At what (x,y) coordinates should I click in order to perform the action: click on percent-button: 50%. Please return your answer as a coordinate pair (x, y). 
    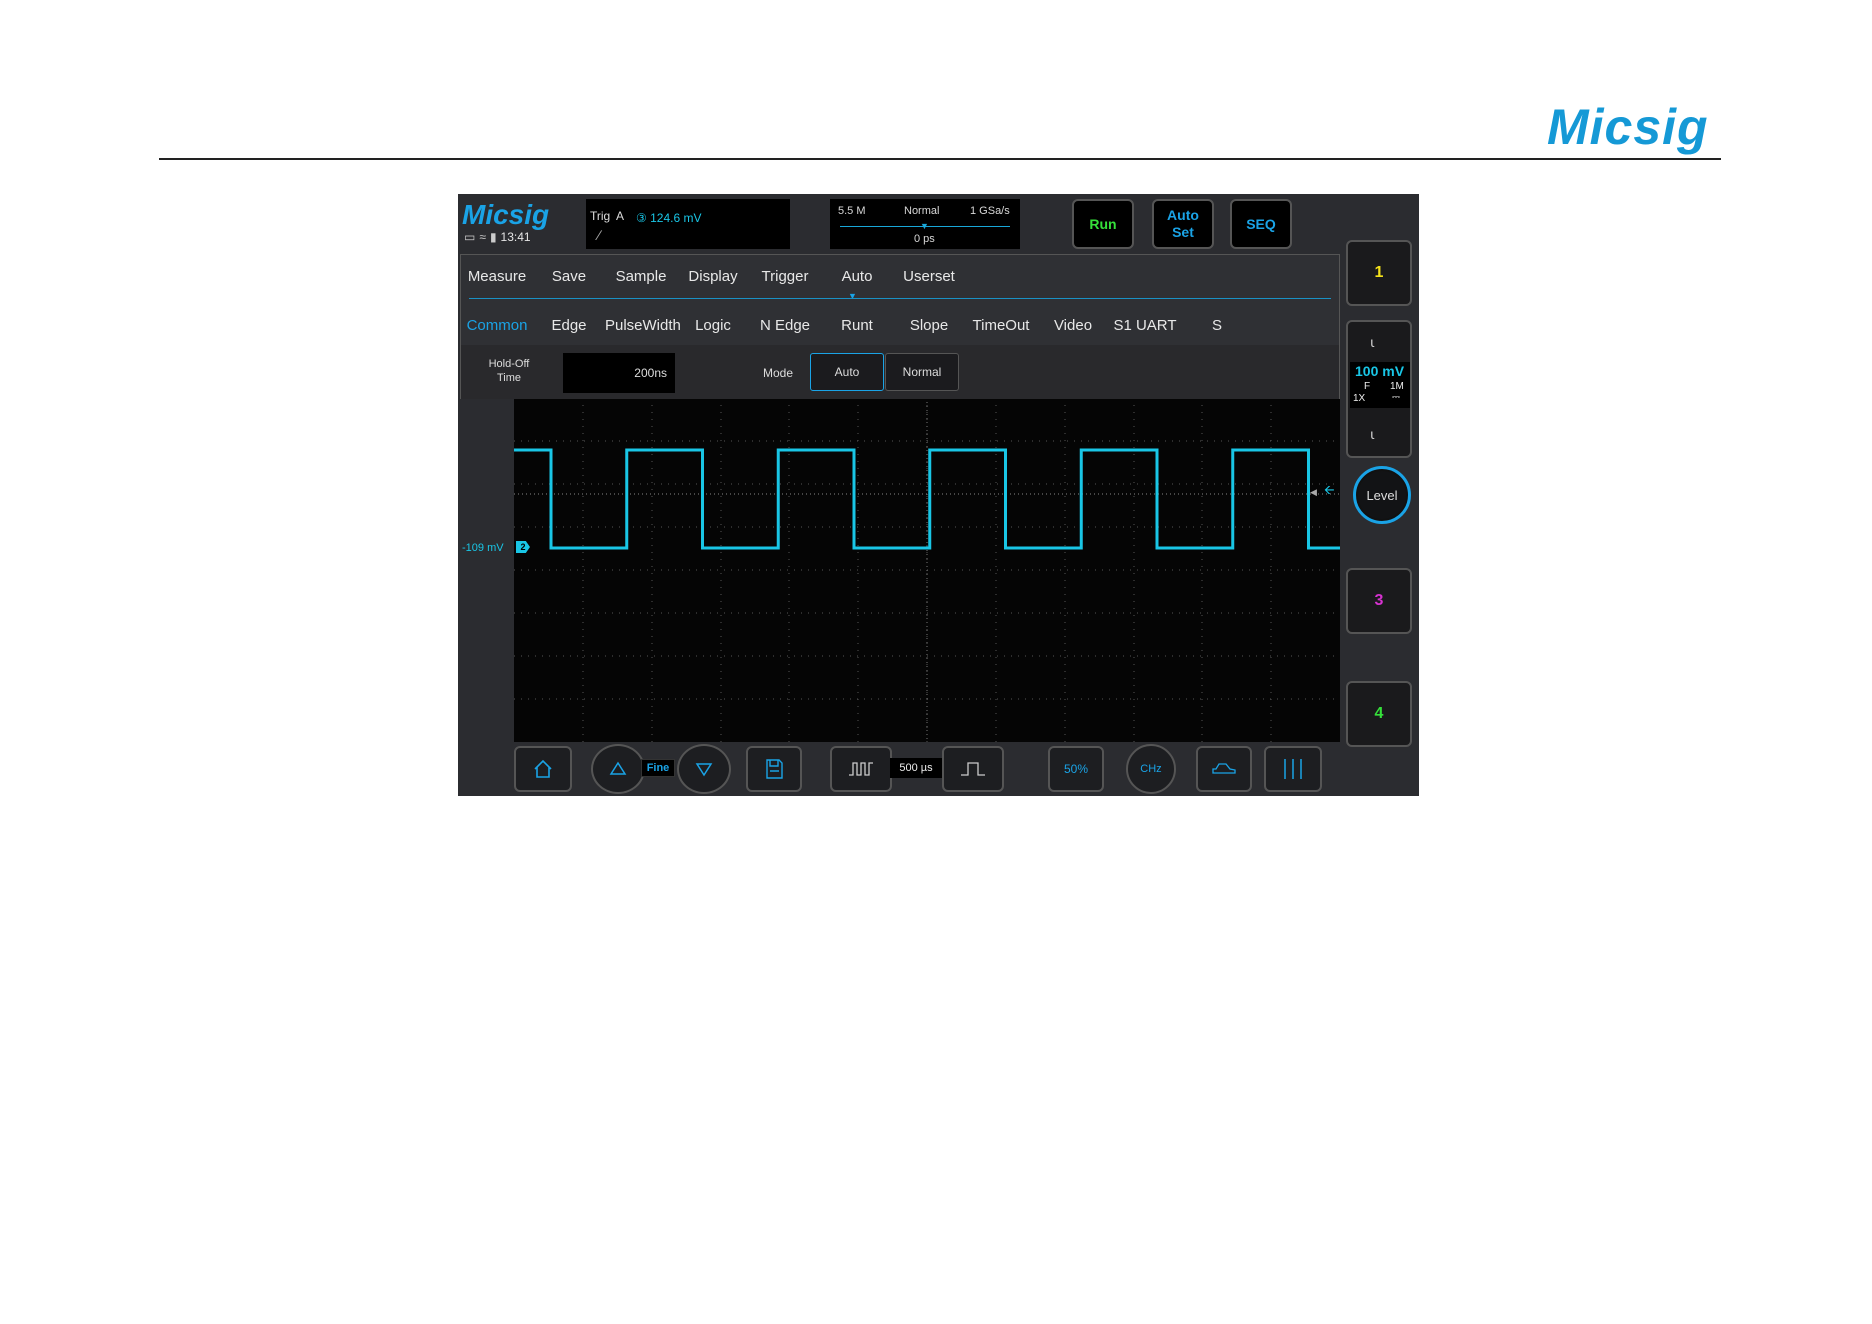
    Looking at the image, I should click on (1076, 769).